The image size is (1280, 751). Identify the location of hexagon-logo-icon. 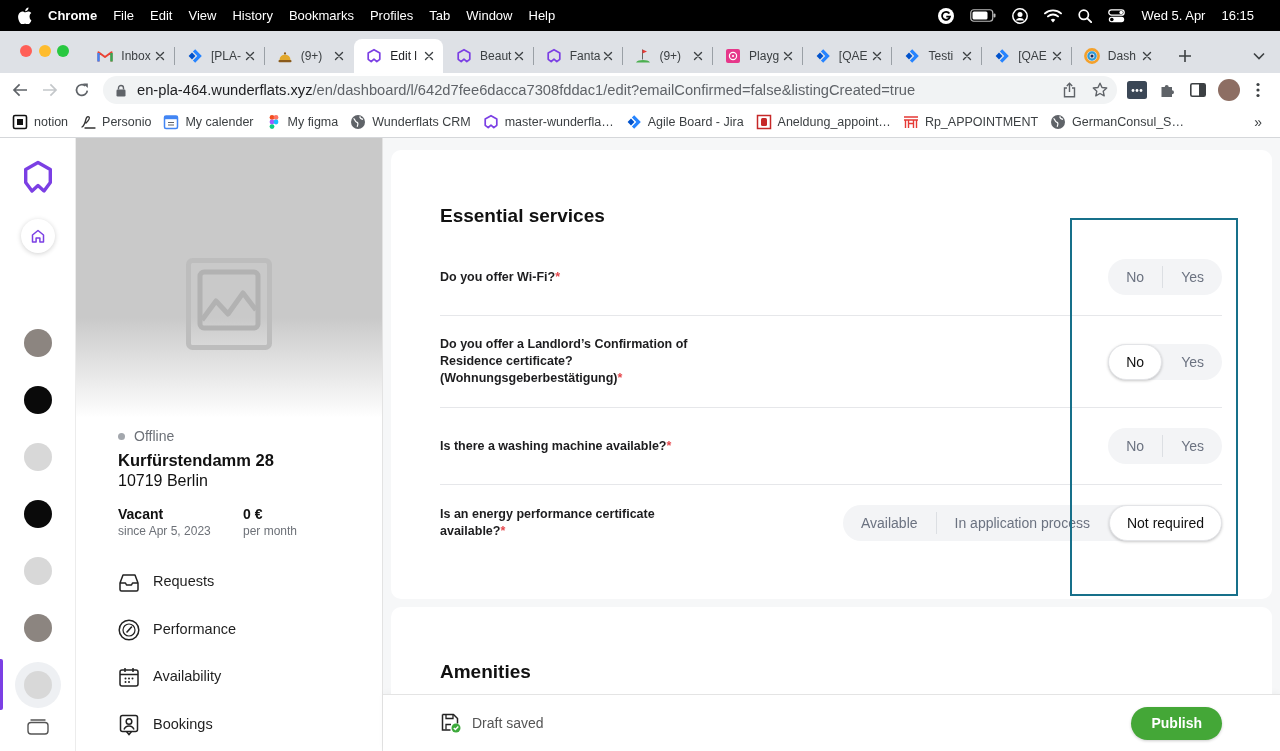
(37, 177).